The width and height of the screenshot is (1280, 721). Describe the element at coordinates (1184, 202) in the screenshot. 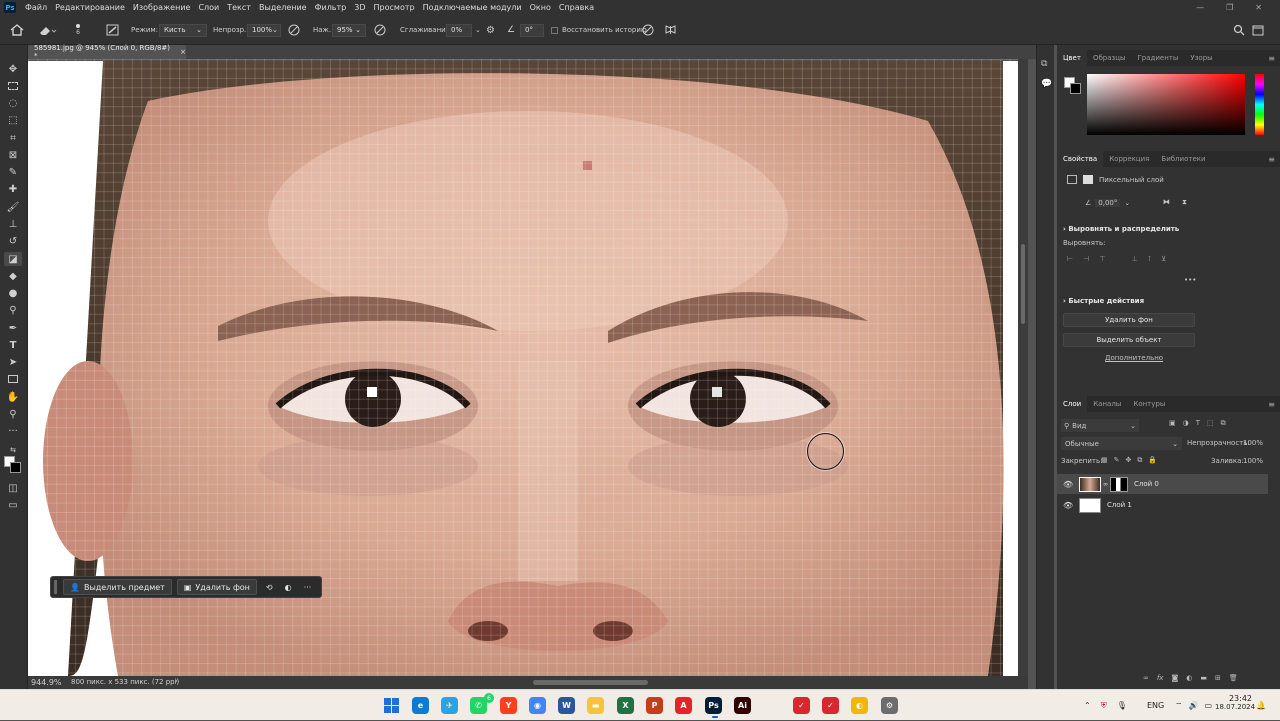

I see `flip-vertical-button: ⧗` at that location.